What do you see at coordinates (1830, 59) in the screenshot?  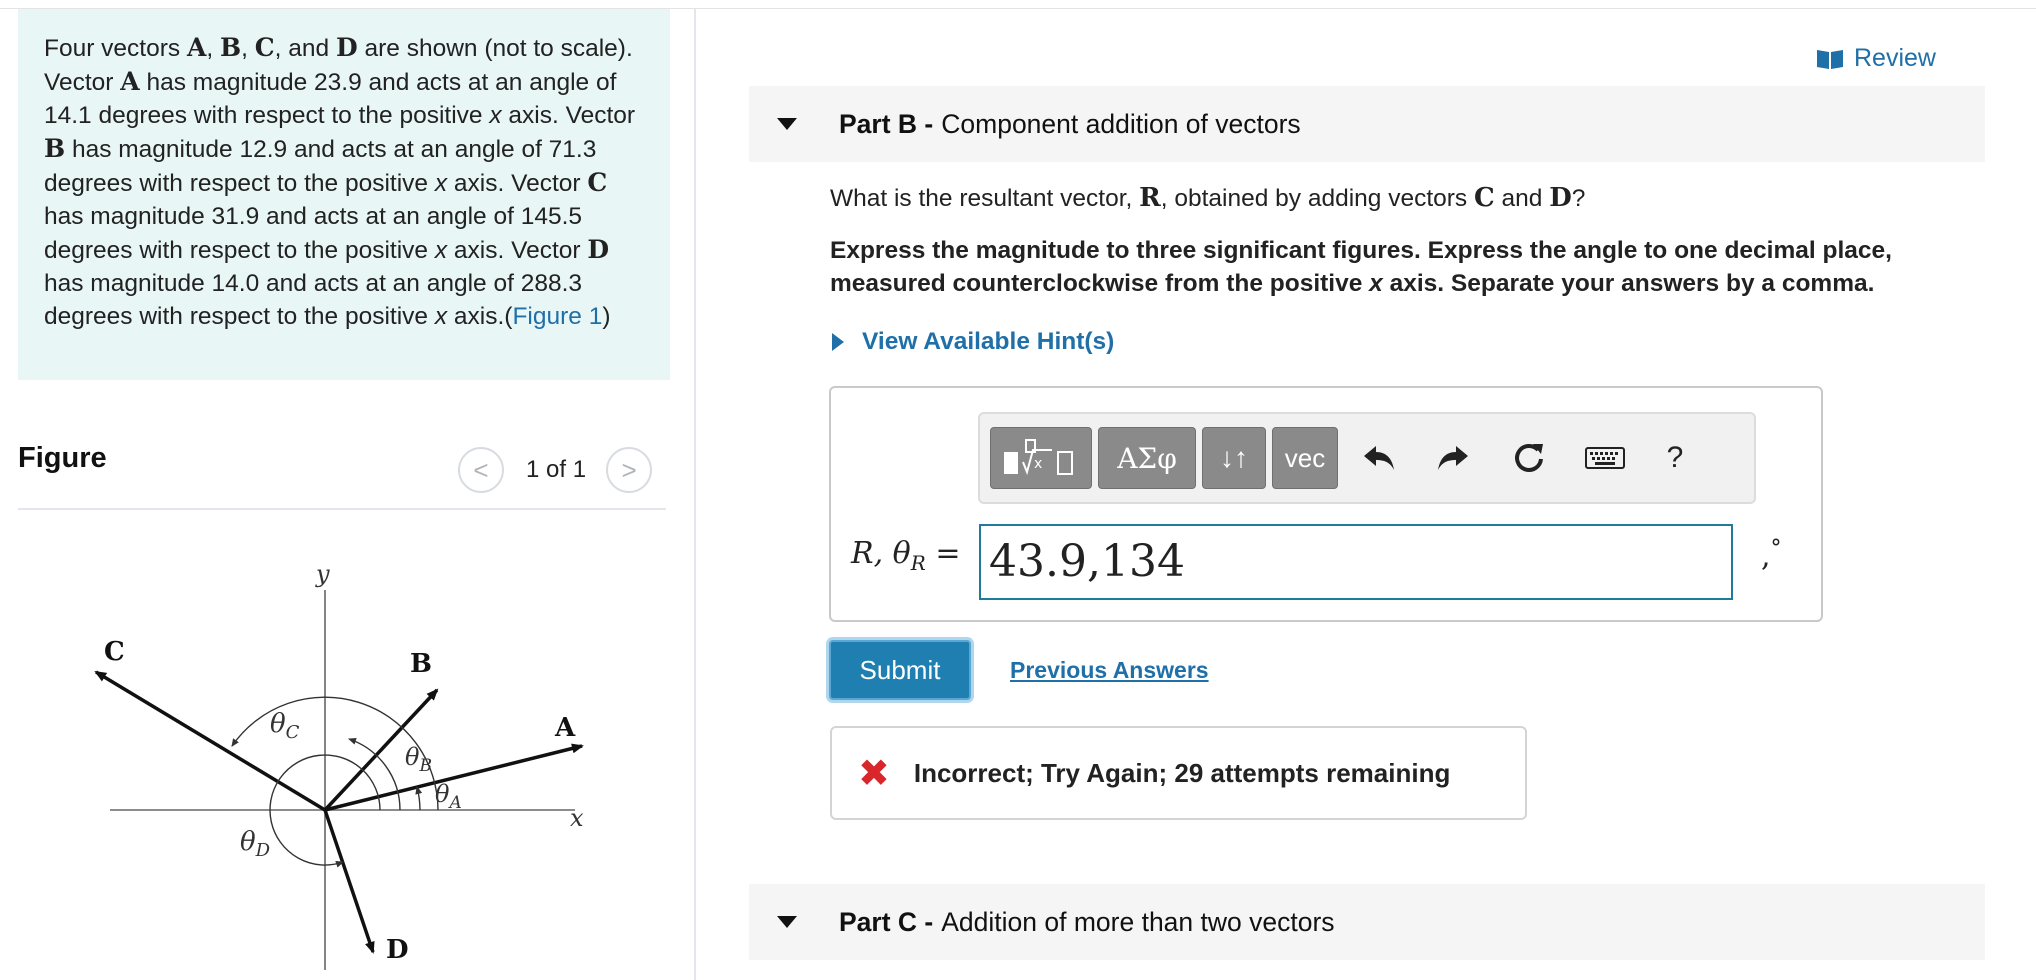 I see `book-icon` at bounding box center [1830, 59].